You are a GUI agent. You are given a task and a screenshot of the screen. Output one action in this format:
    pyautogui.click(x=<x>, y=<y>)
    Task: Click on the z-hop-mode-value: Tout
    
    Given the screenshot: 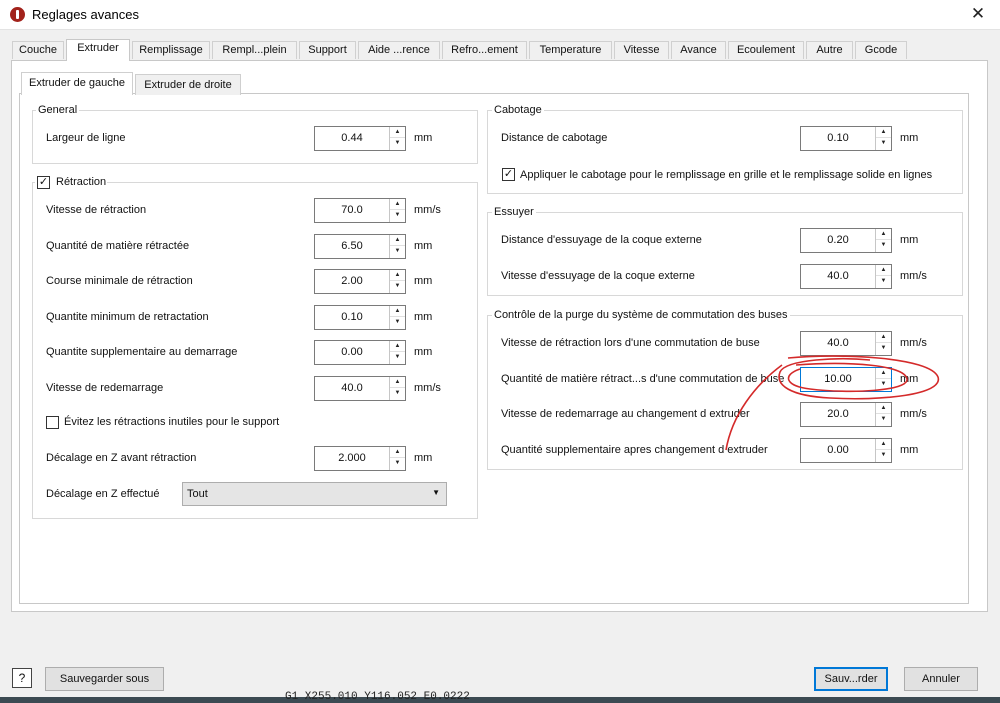 What is the action you would take?
    pyautogui.click(x=197, y=494)
    